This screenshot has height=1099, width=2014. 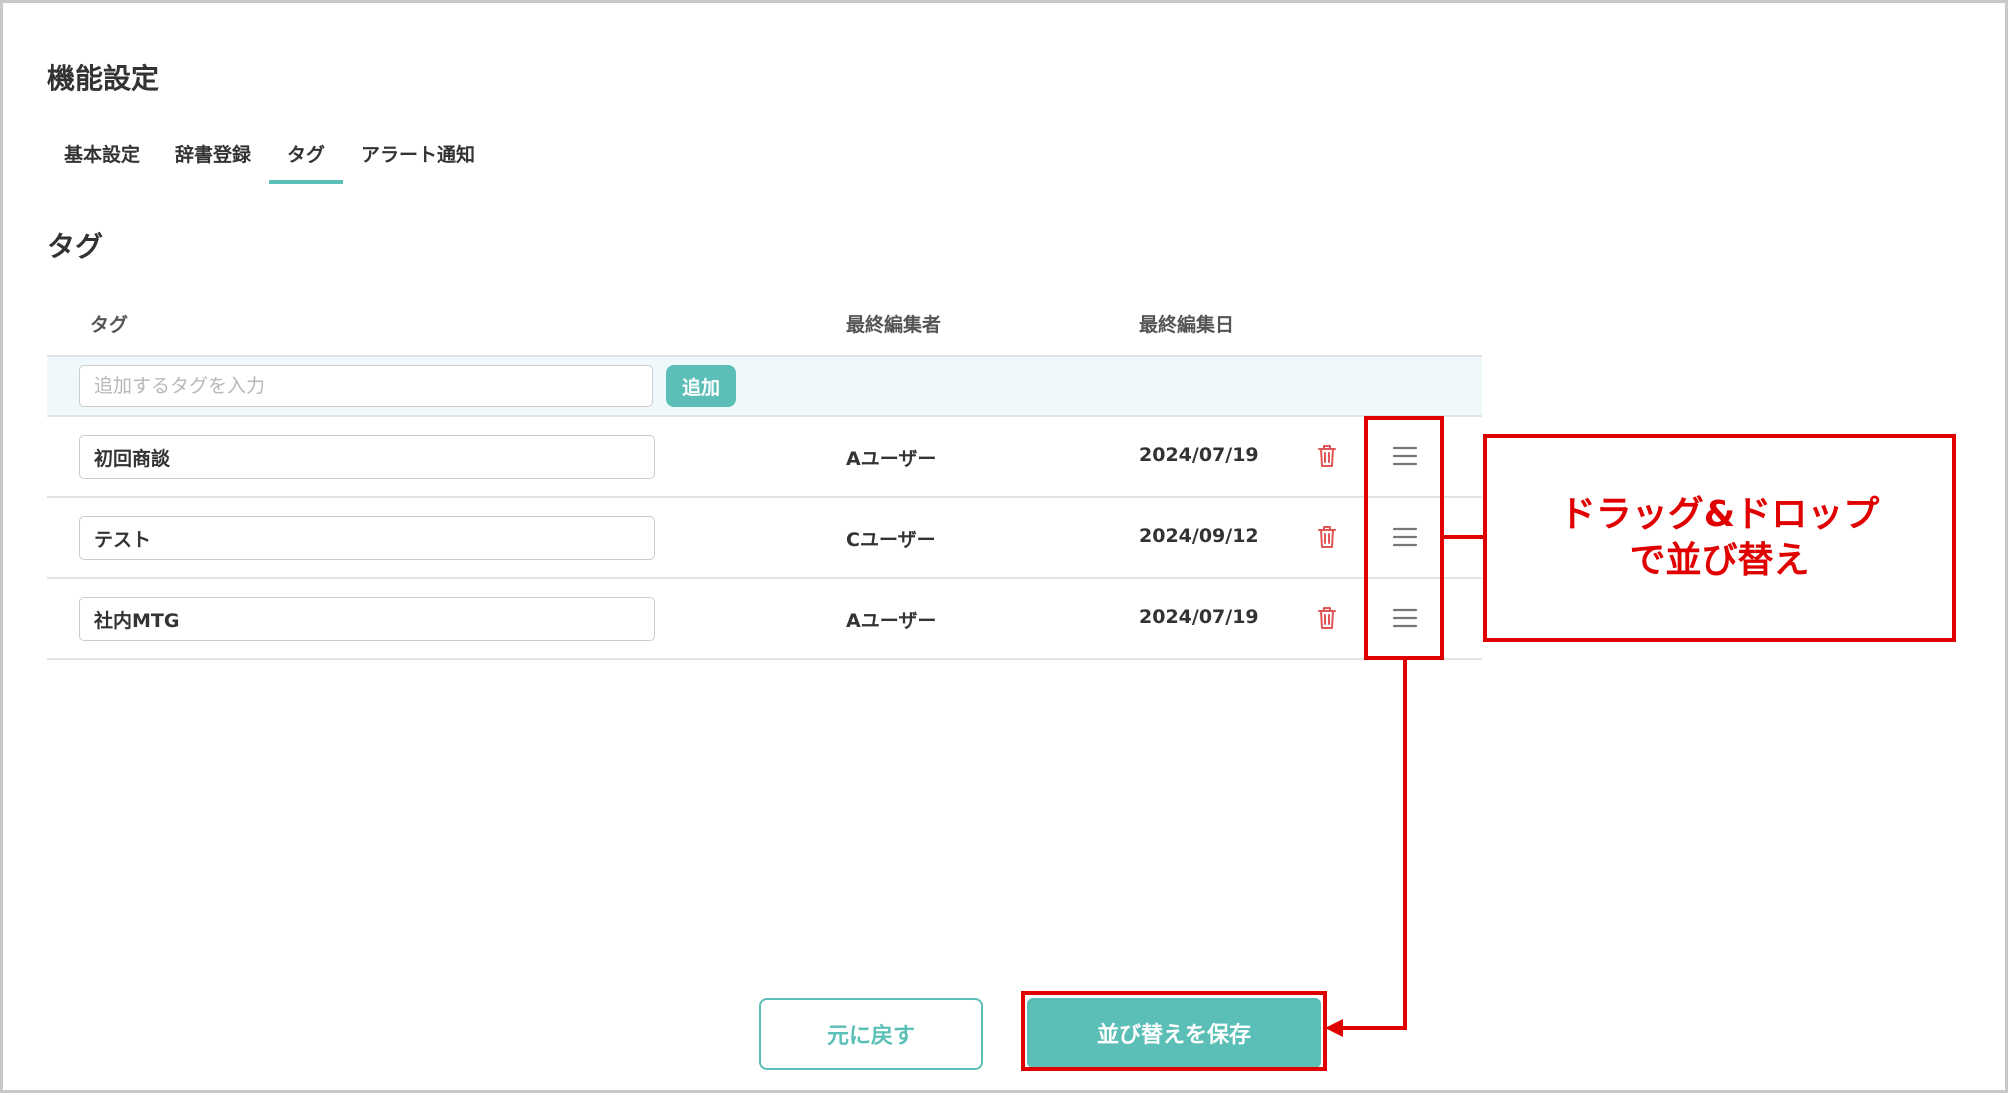 What do you see at coordinates (75, 246) in the screenshot?
I see `section-title: タグ` at bounding box center [75, 246].